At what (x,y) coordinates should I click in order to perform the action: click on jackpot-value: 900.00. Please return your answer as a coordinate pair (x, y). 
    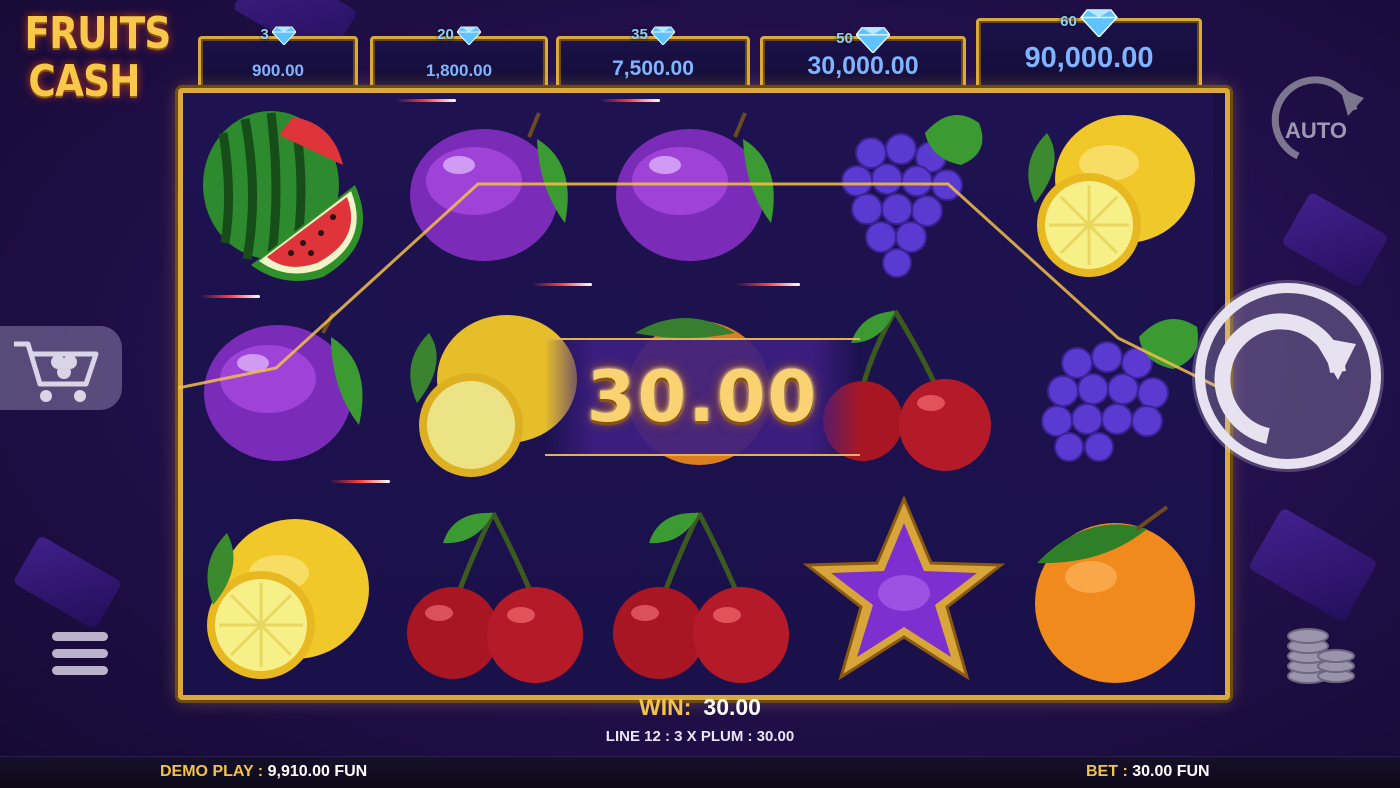
    Looking at the image, I should click on (278, 70).